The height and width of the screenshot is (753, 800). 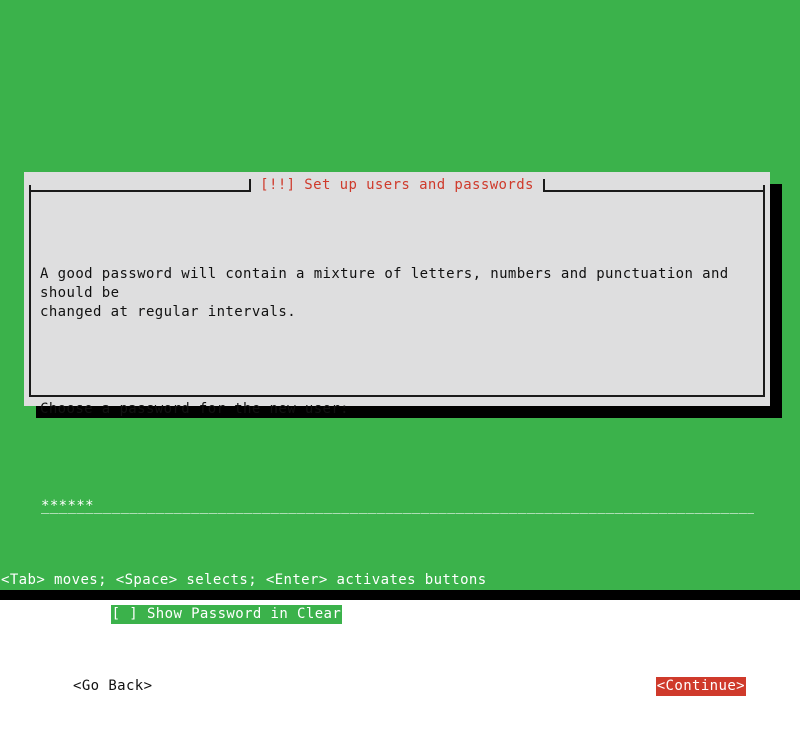 What do you see at coordinates (397, 686) in the screenshot?
I see `dialog-button-row: <Go Back> <Continue>` at bounding box center [397, 686].